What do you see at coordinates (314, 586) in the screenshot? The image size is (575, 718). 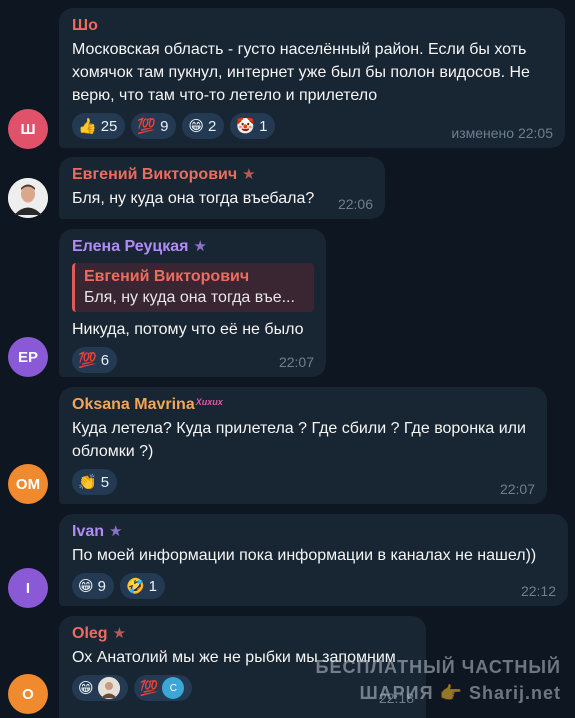 I see `reactions: 😁 9 🤣 1` at bounding box center [314, 586].